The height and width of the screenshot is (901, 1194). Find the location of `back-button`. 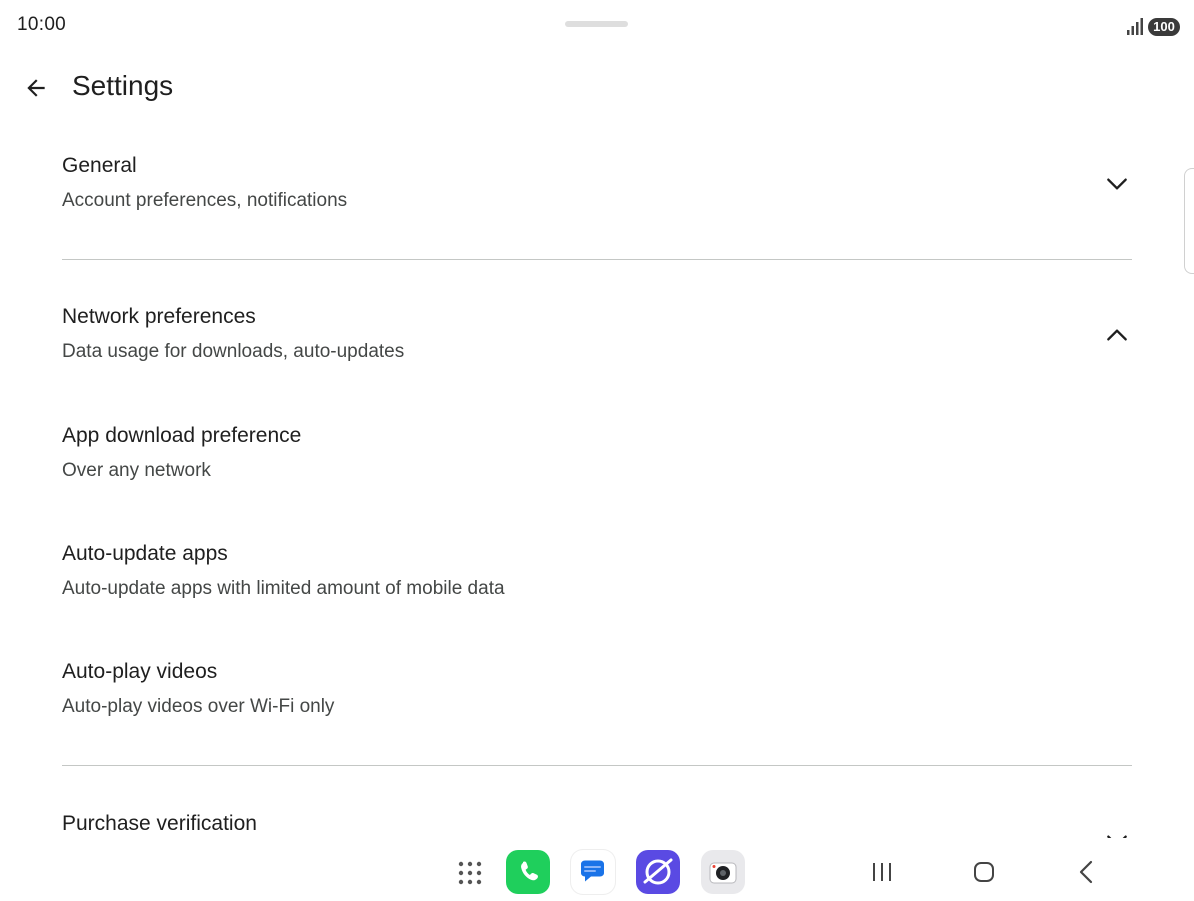

back-button is located at coordinates (36, 88).